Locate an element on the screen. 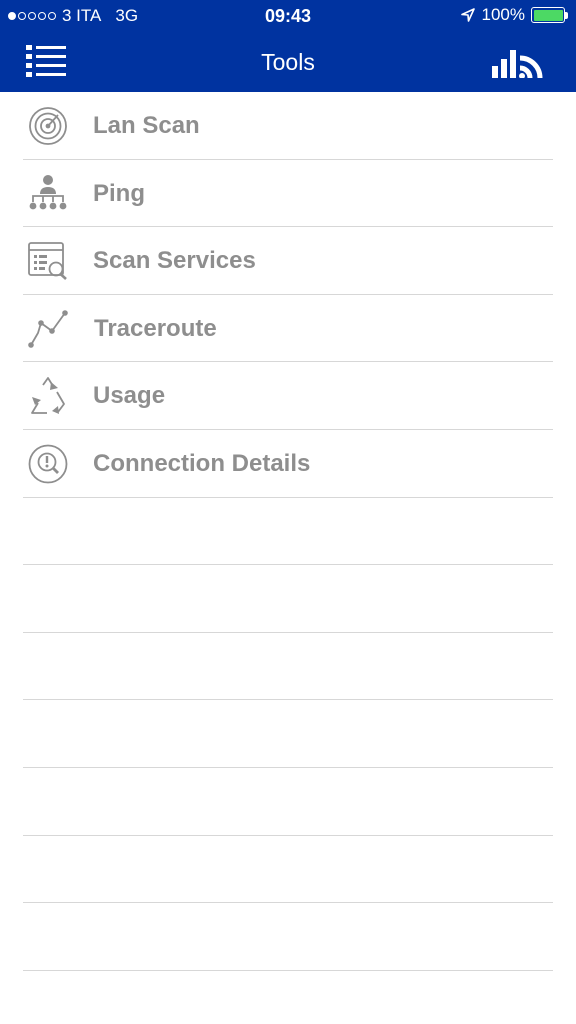 Image resolution: width=576 pixels, height=1024 pixels. tool-label: Usage is located at coordinates (129, 396).